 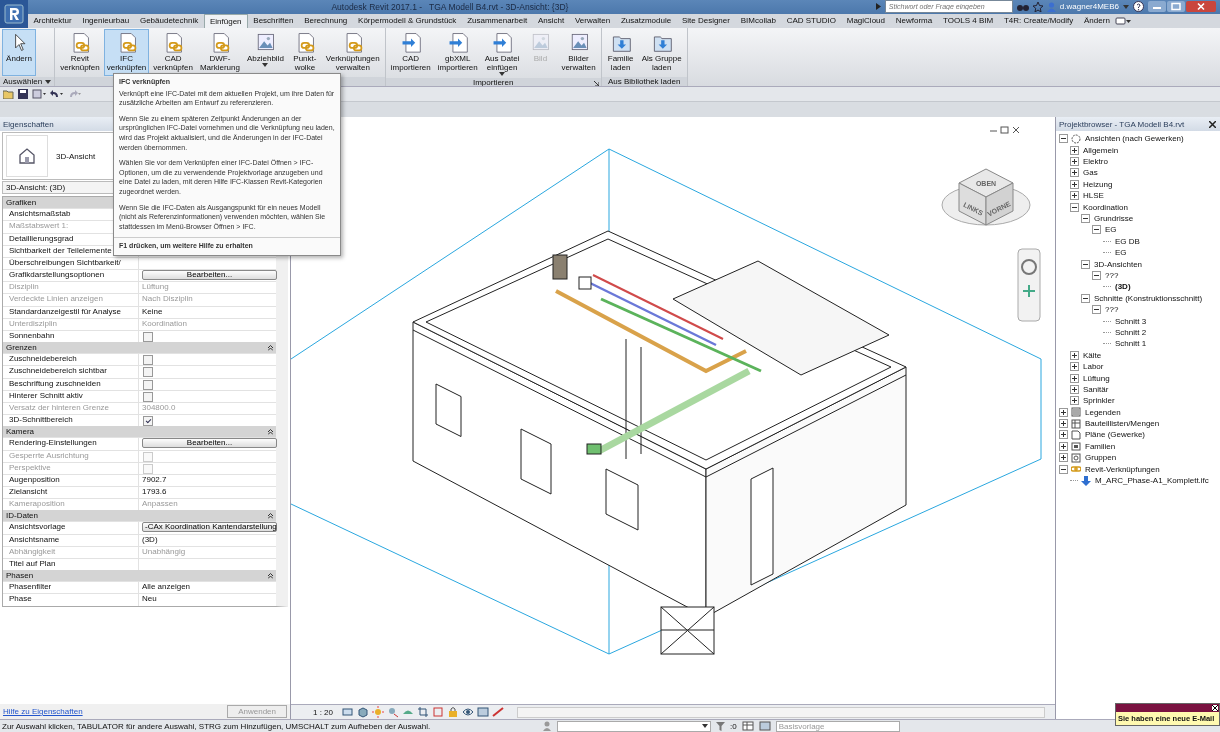 I want to click on section-title: Kamera, so click(x=20, y=432).